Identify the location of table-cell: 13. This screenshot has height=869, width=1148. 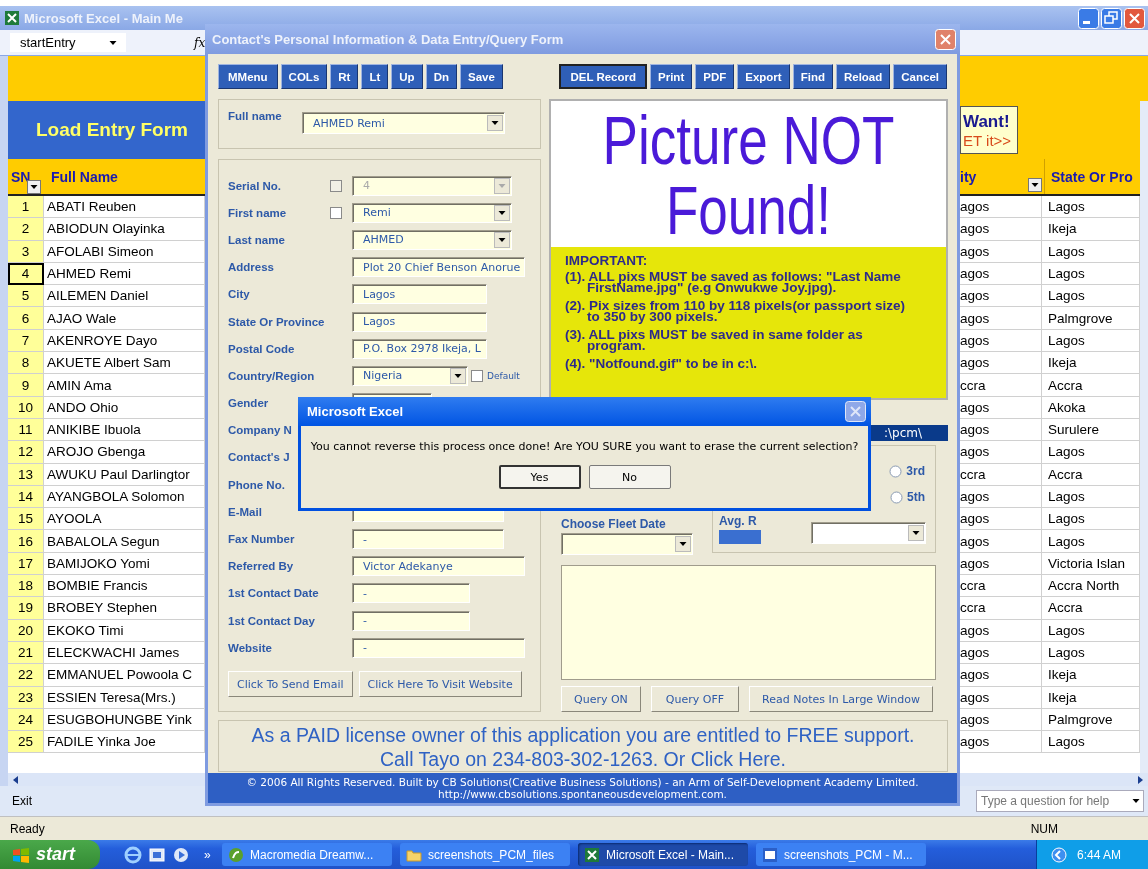
(26, 474).